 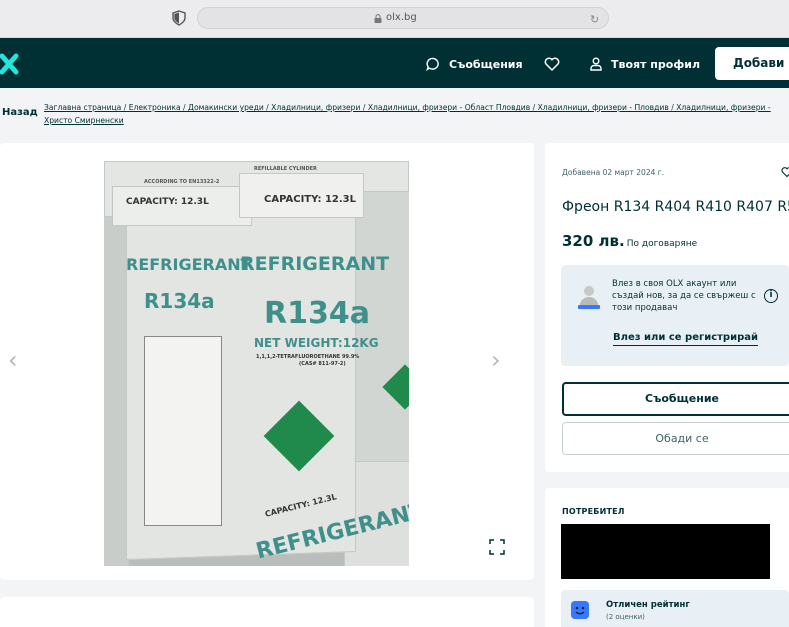 What do you see at coordinates (167, 202) in the screenshot?
I see `photo-capacity-left: CAPACITY: 12.3L` at bounding box center [167, 202].